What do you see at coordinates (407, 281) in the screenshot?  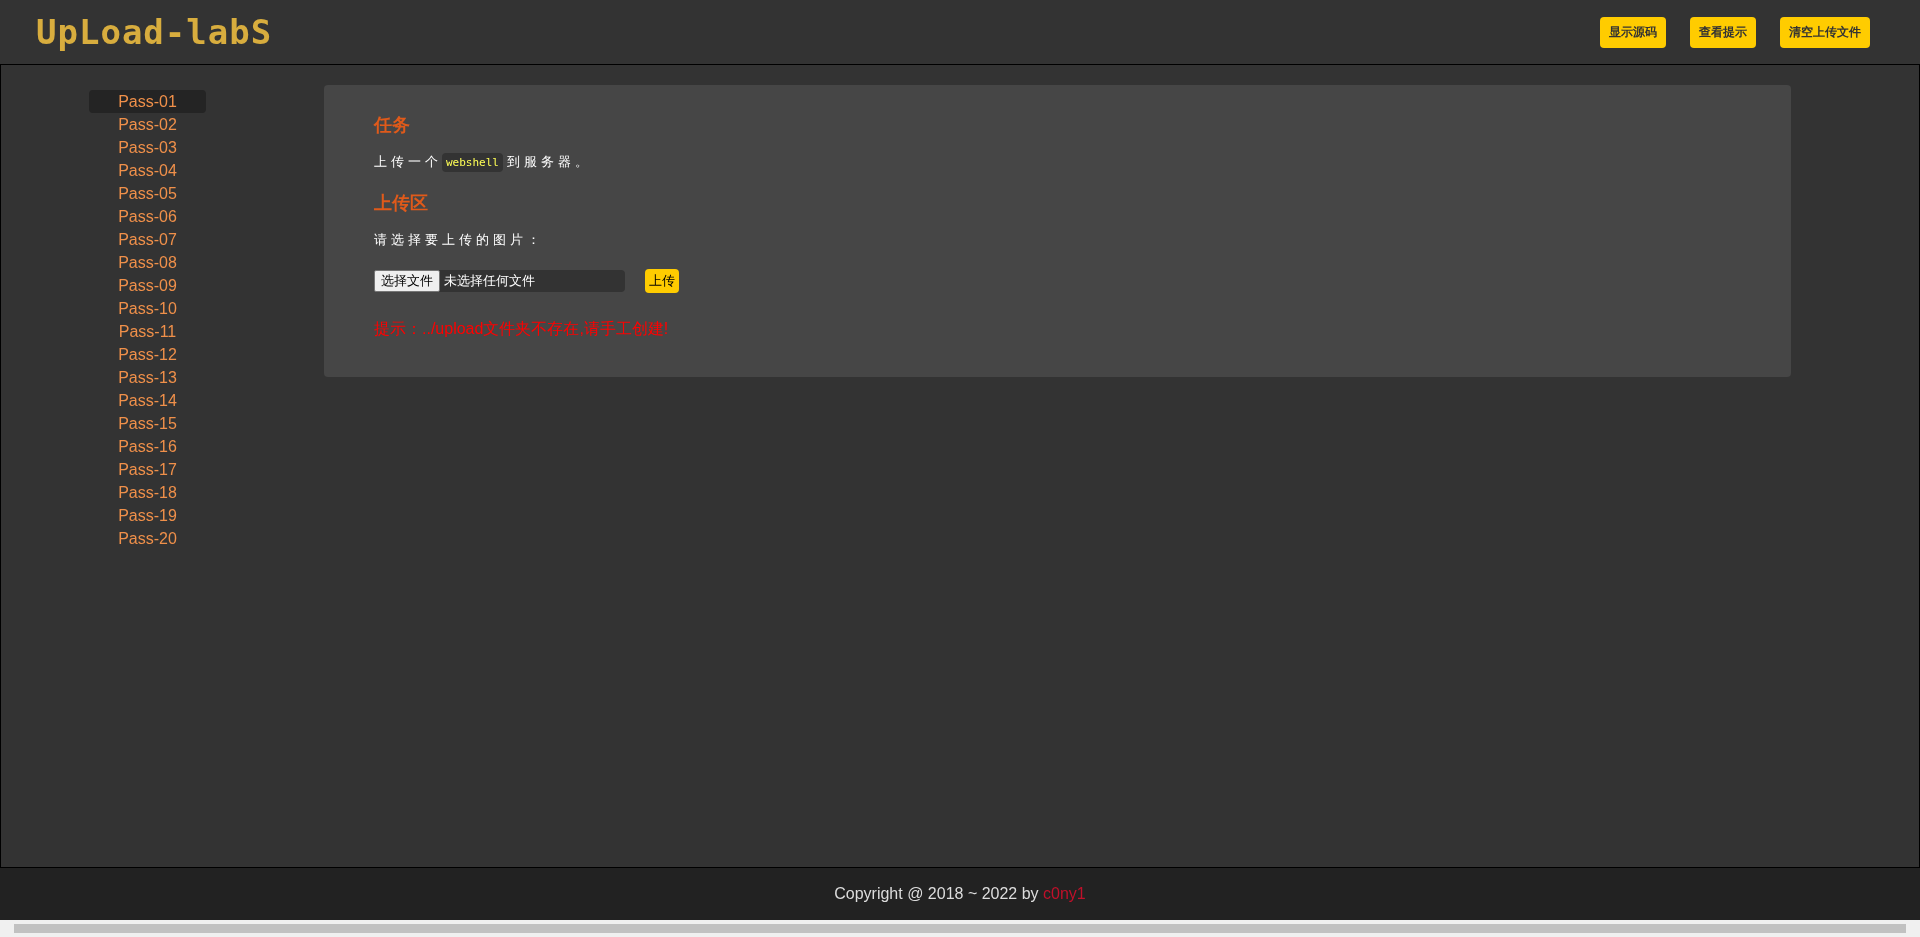 I see `choose-file-button: 选择文件` at bounding box center [407, 281].